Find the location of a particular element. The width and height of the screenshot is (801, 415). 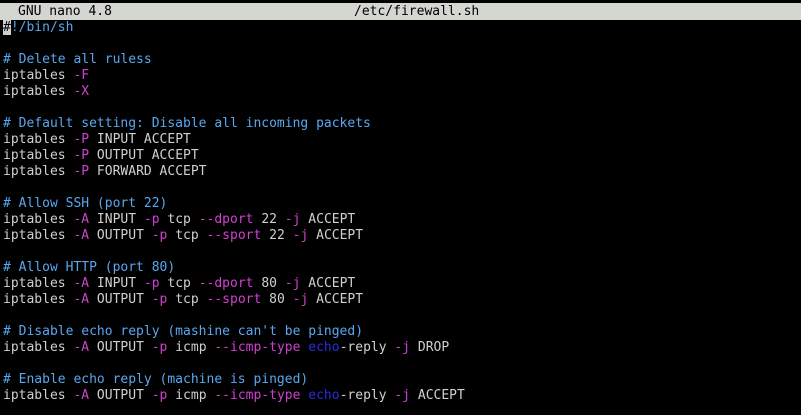

file-name: /etc/firewall.sh is located at coordinates (417, 11).